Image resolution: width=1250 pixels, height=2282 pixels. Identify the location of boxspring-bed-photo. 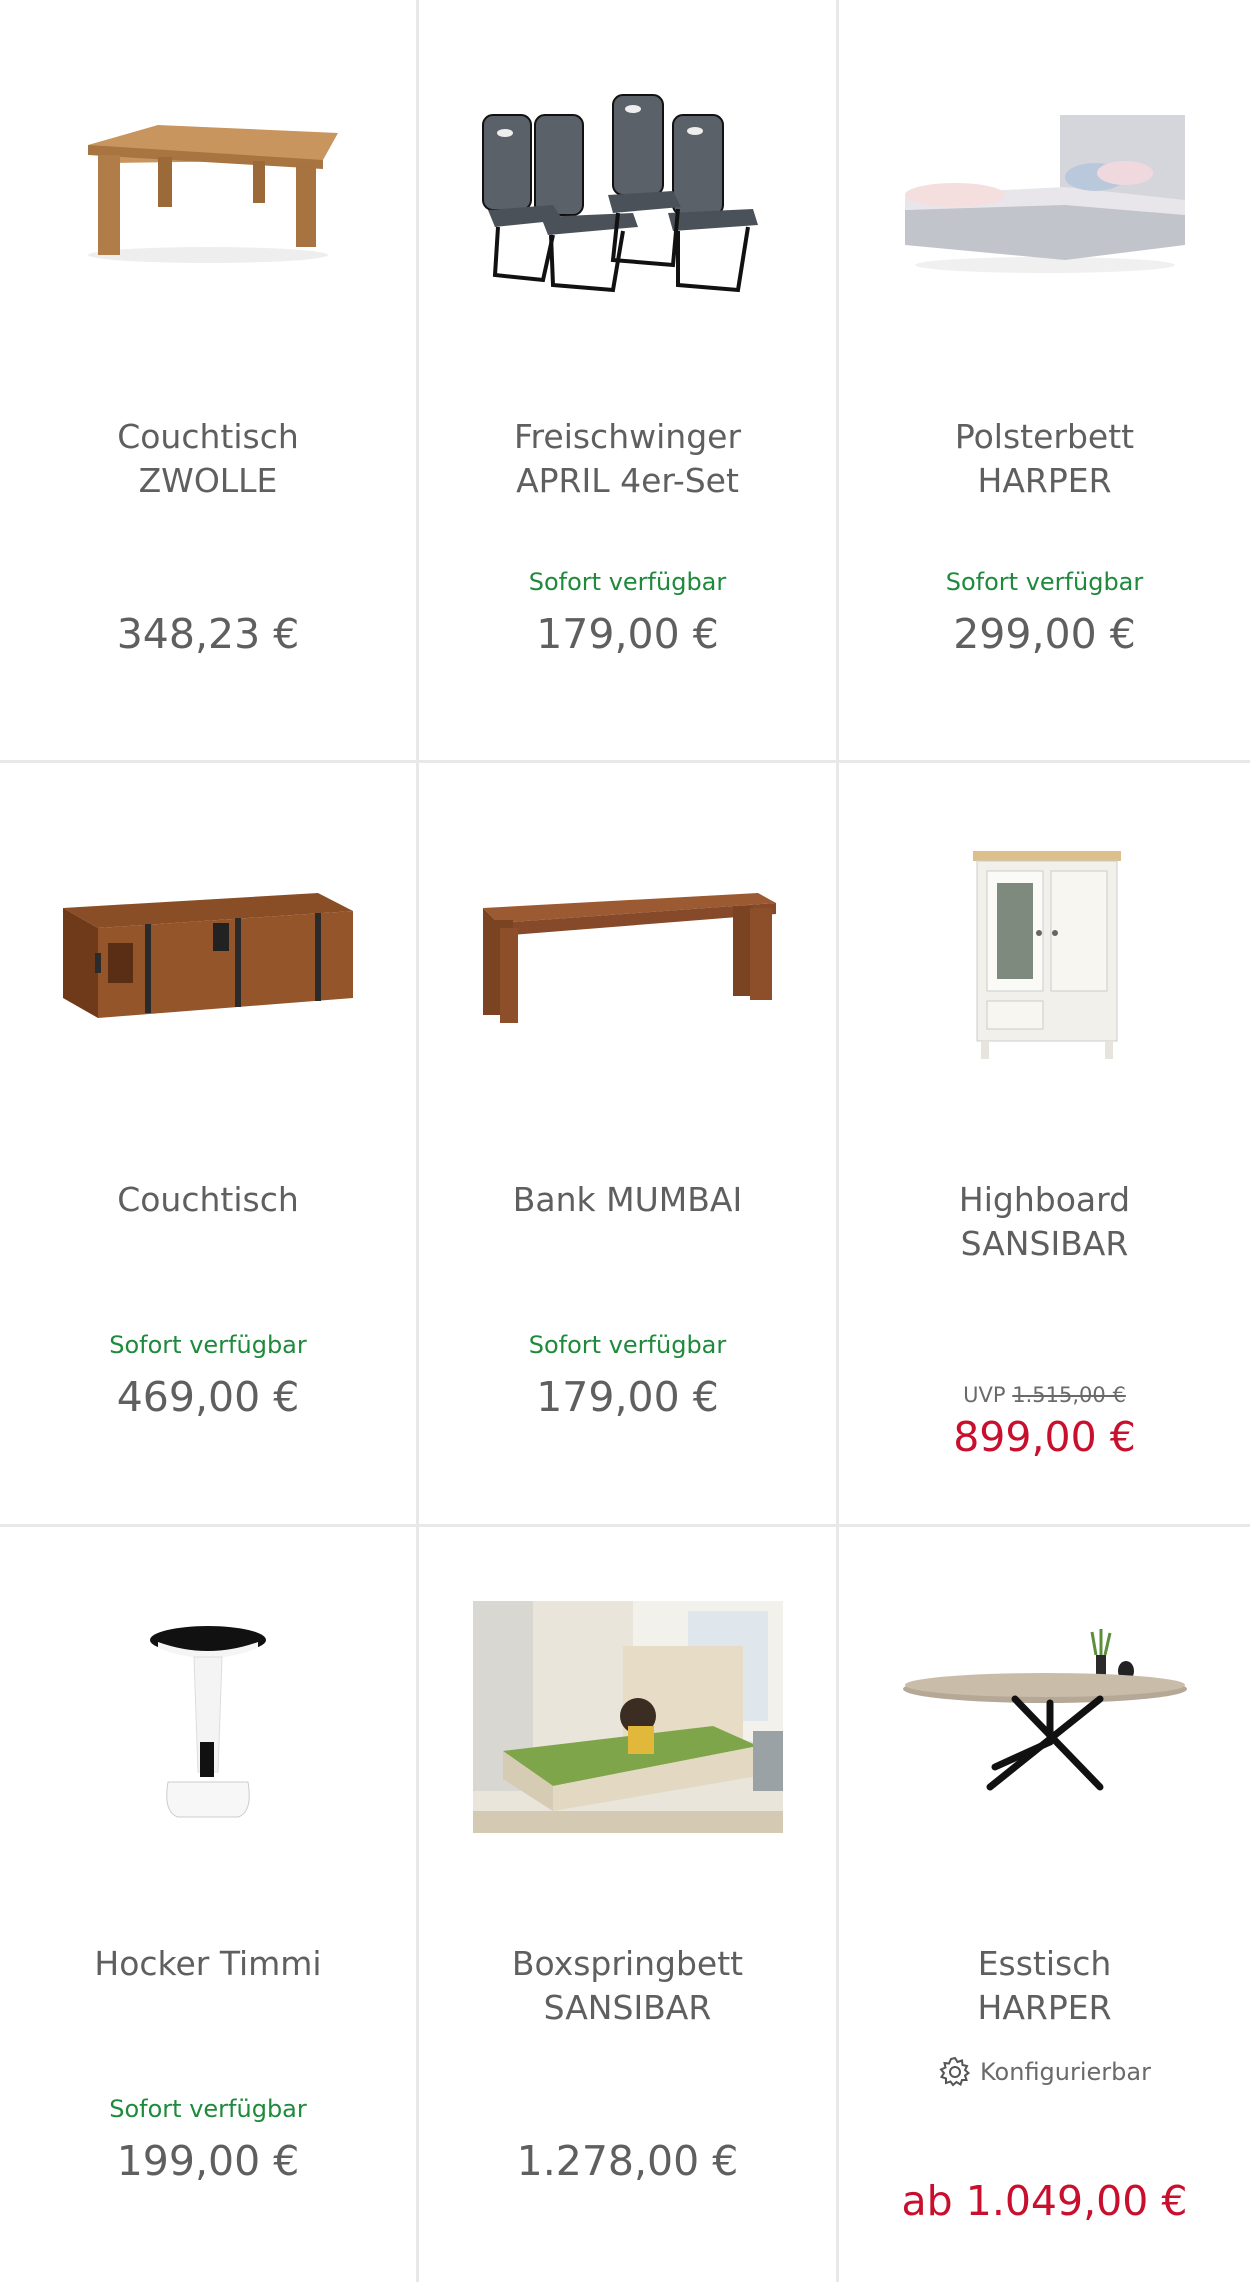
(627, 1717).